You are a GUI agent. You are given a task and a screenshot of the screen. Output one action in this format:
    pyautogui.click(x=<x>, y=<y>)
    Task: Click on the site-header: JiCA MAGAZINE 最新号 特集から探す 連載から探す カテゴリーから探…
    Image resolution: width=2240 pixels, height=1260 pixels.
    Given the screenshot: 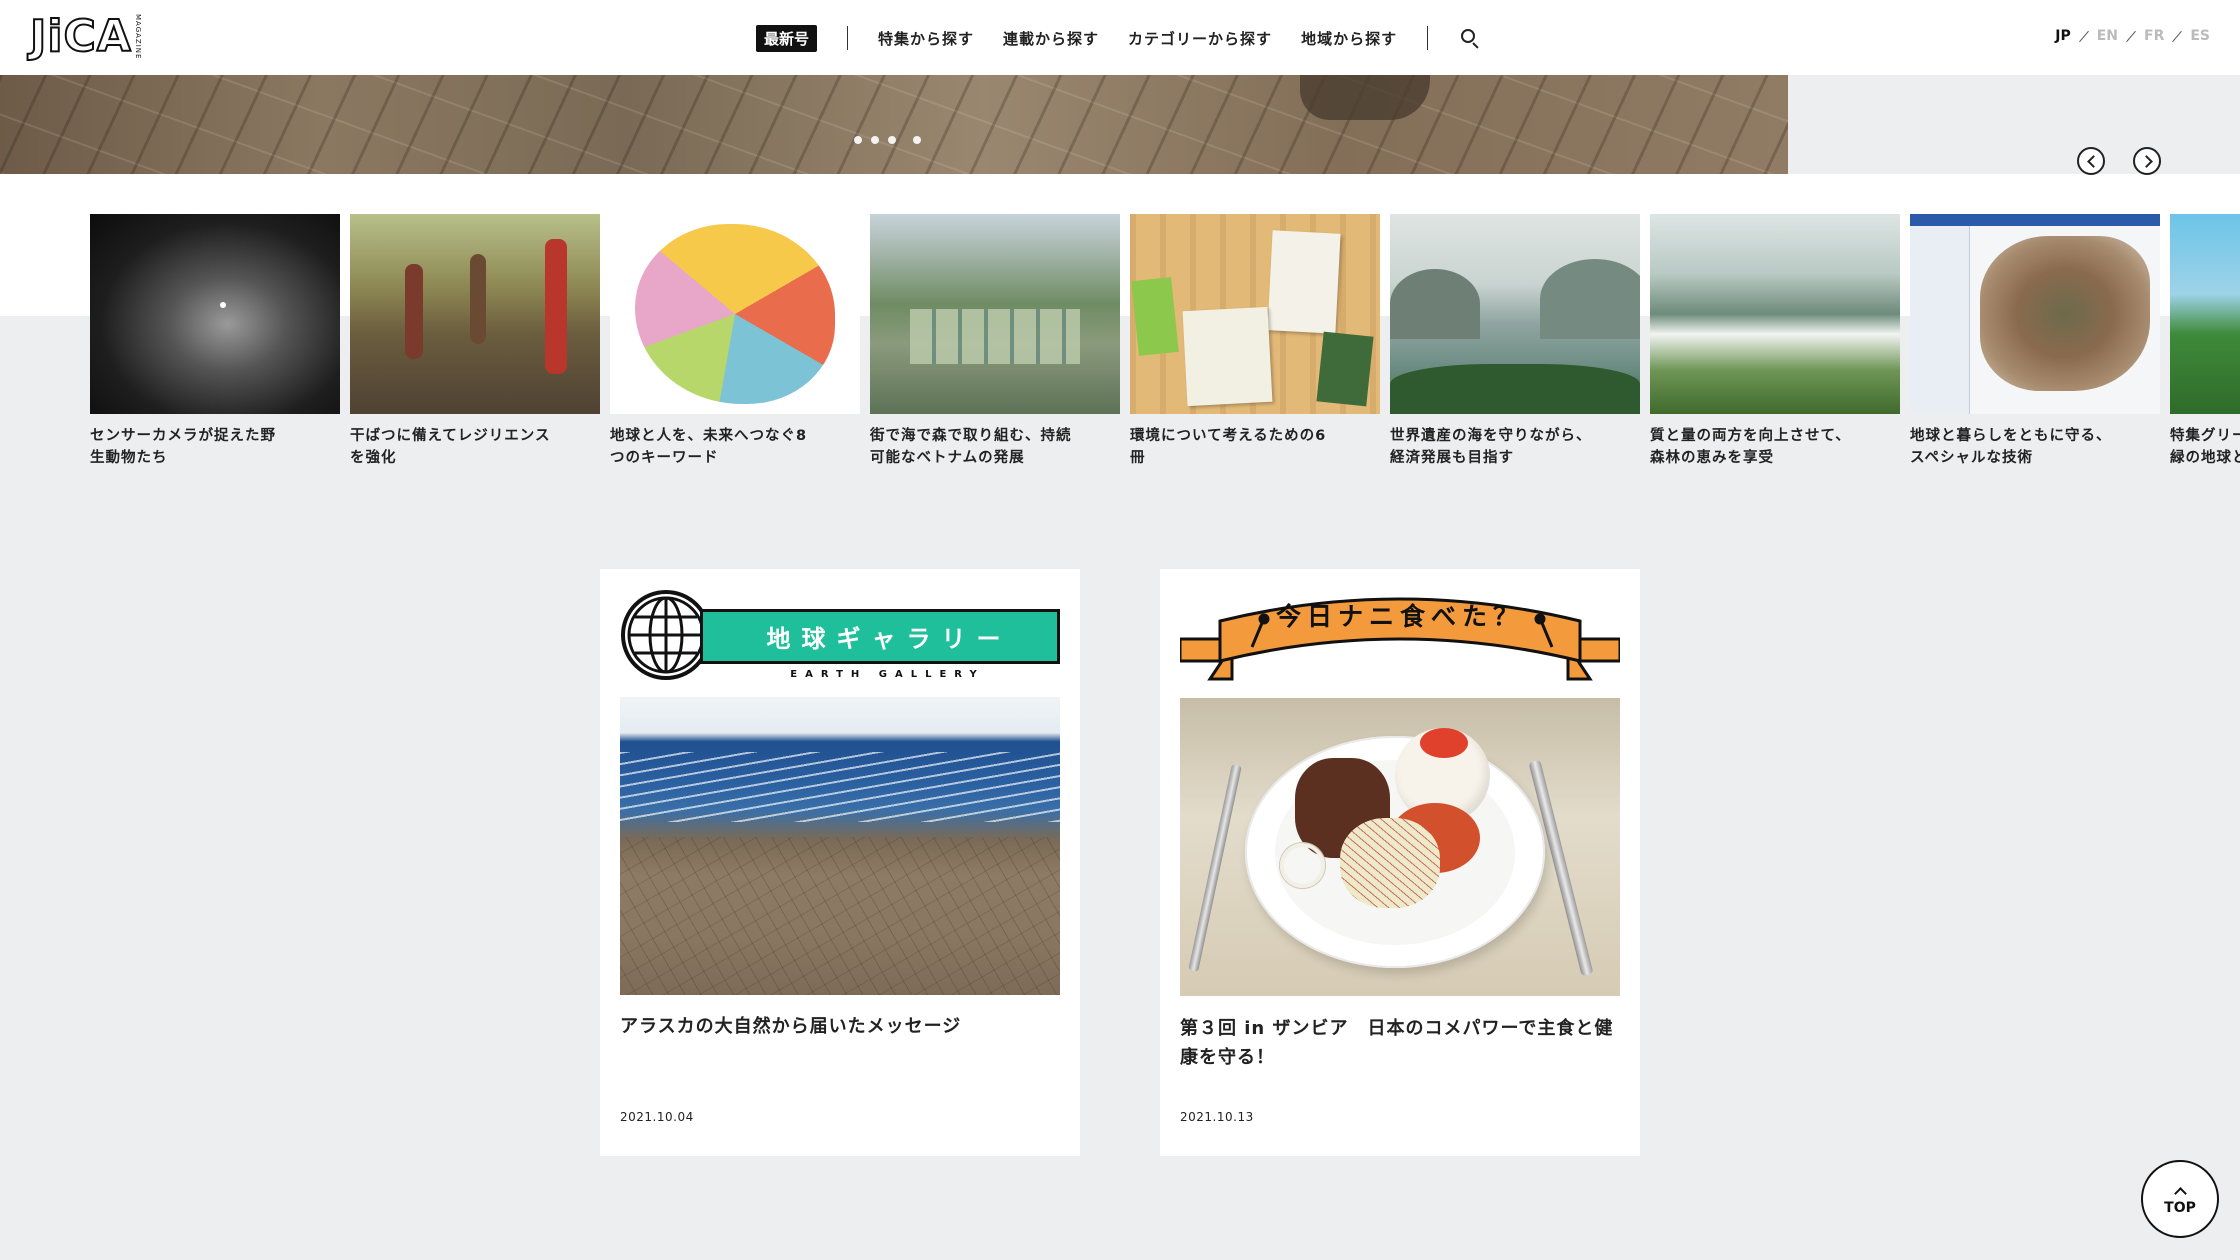 What is the action you would take?
    pyautogui.click(x=1120, y=37)
    